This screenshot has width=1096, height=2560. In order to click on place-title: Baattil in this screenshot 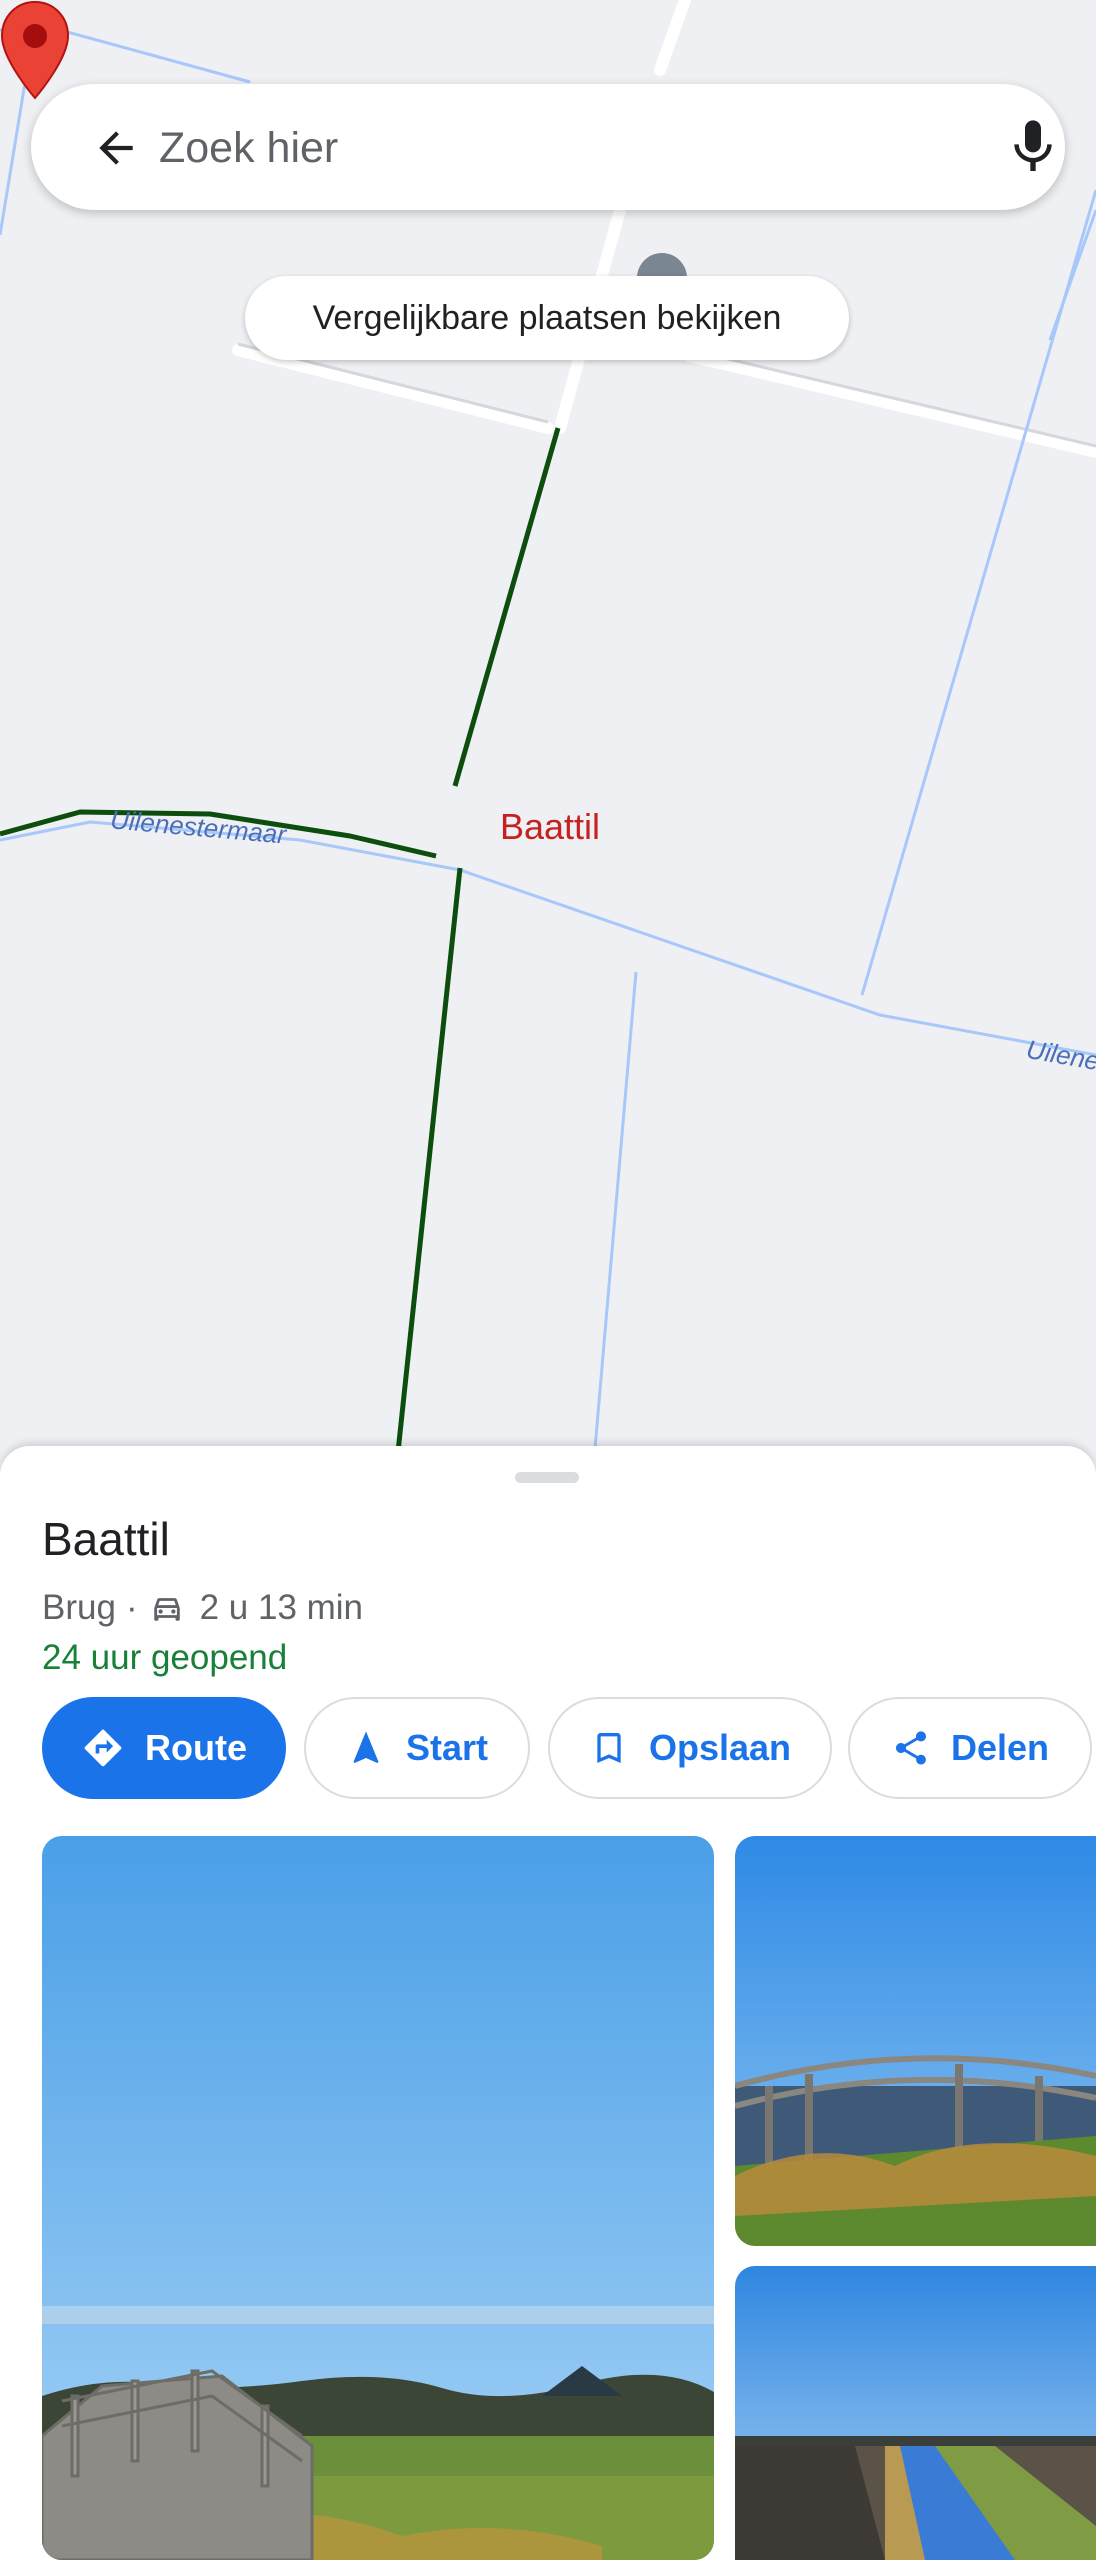, I will do `click(106, 1539)`.